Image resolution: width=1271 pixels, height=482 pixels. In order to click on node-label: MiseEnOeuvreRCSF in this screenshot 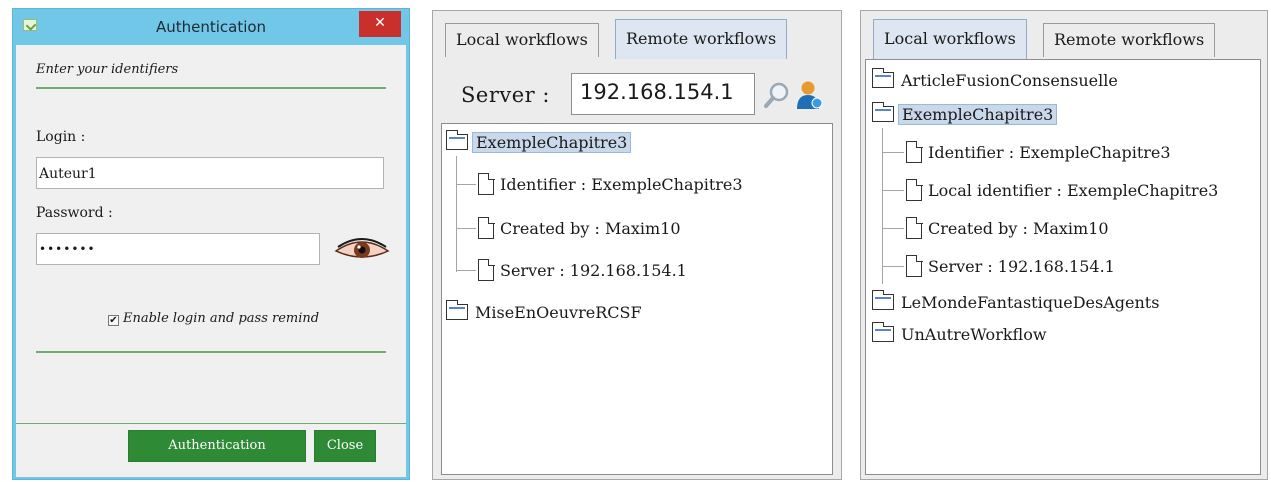, I will do `click(558, 312)`.